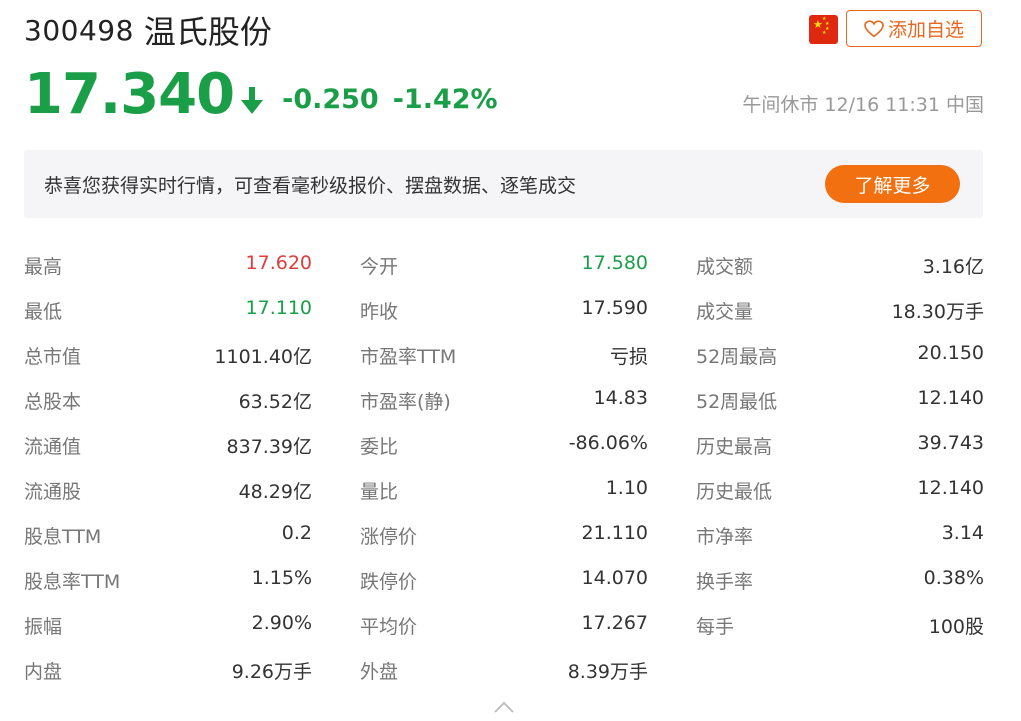 The width and height of the screenshot is (1021, 721). What do you see at coordinates (504, 707) in the screenshot?
I see `chevron-up-icon` at bounding box center [504, 707].